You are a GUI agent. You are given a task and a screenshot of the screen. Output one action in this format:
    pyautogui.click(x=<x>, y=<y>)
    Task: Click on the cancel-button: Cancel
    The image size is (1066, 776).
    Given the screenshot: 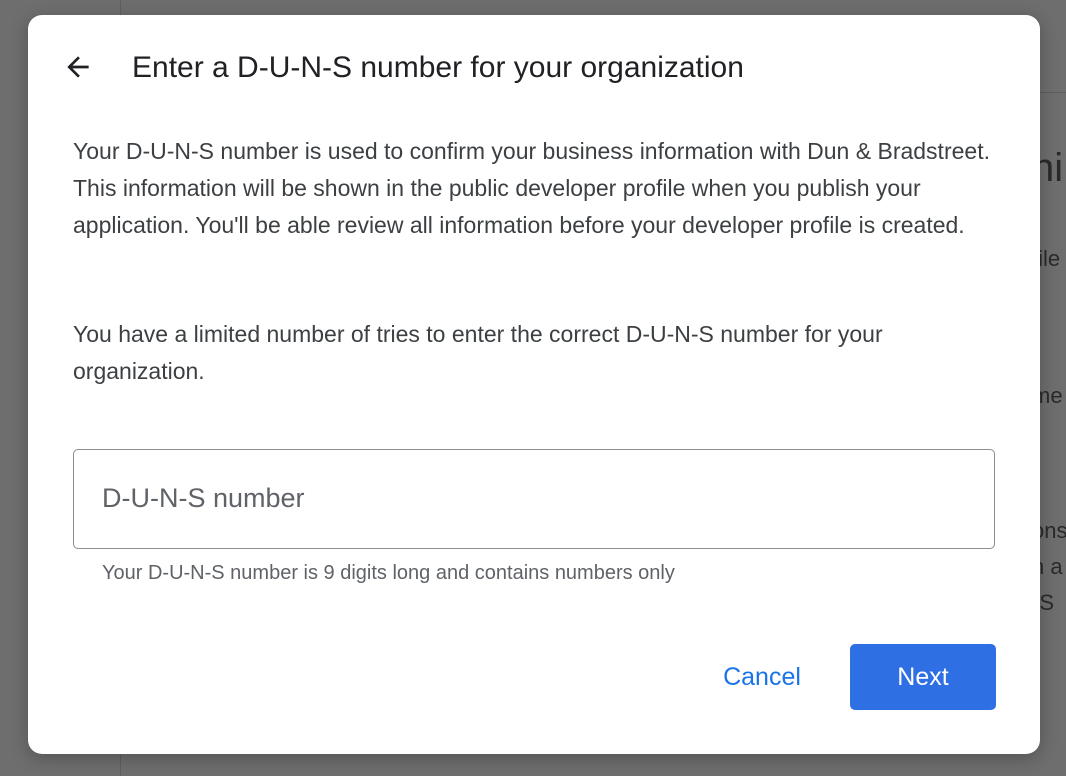 What is the action you would take?
    pyautogui.click(x=762, y=677)
    